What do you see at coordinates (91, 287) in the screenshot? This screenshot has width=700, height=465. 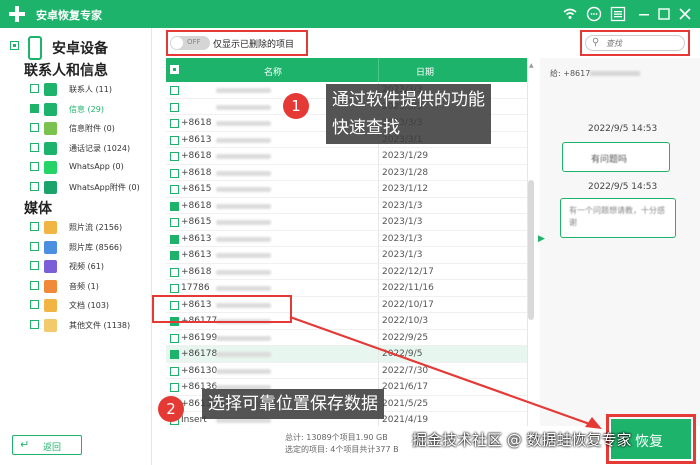 I see `sidebar-category-item: 音频 (1)` at bounding box center [91, 287].